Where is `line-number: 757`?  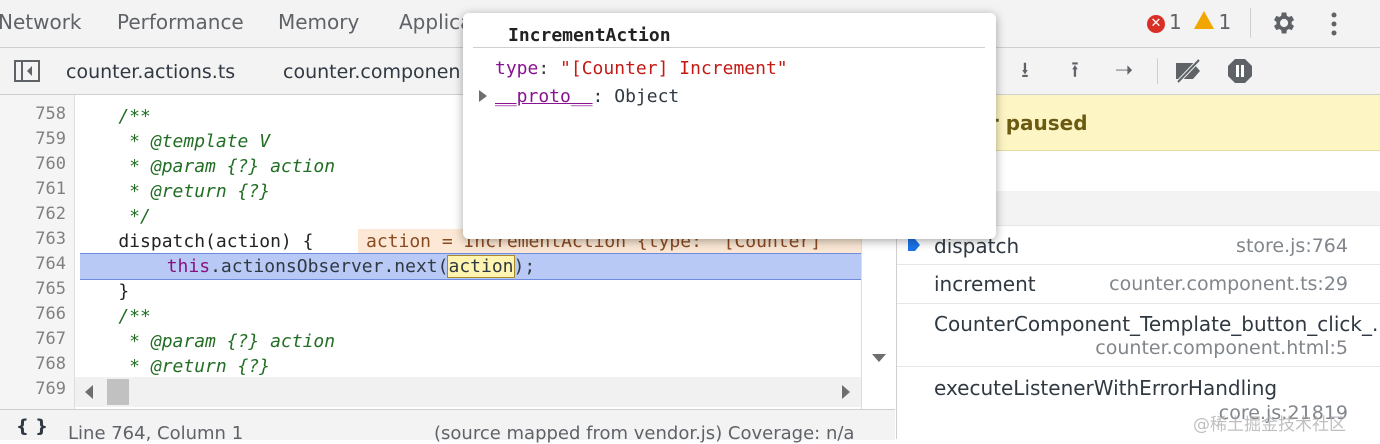
line-number: 757 is located at coordinates (50, 96).